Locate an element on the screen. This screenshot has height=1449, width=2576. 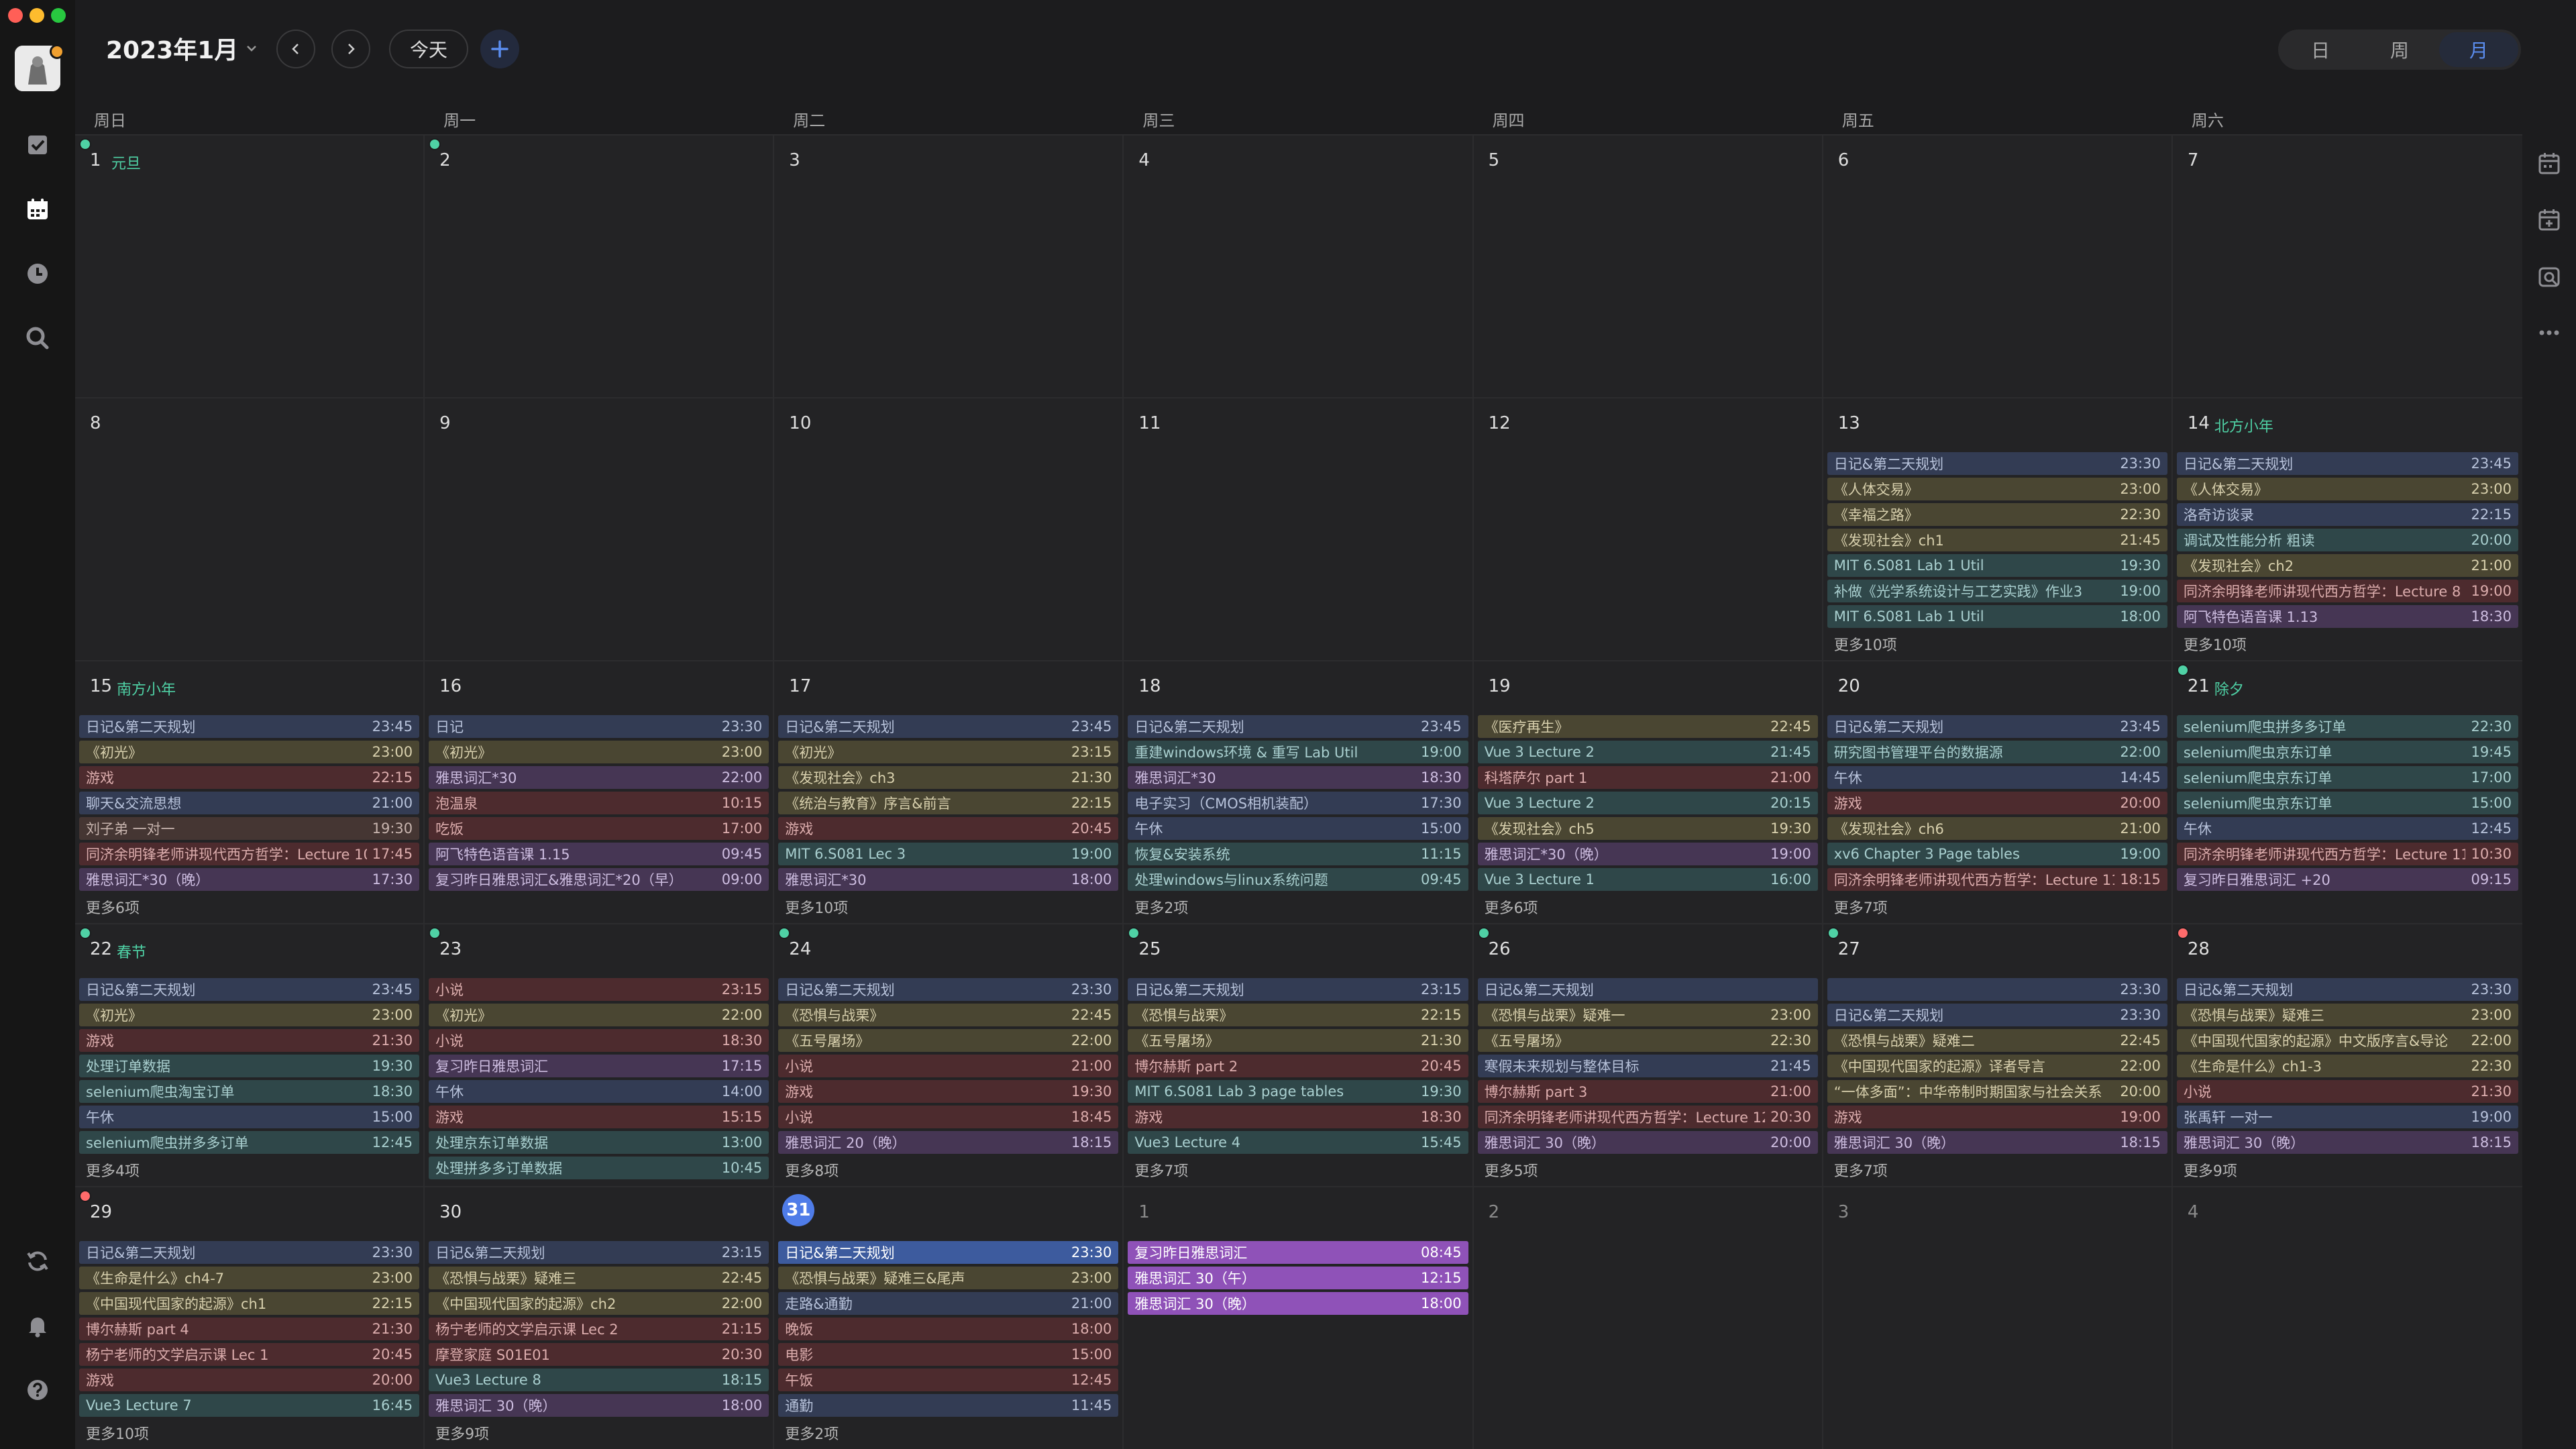
event-item: 《恐惧与战栗》疑难一 23:00 is located at coordinates (1647, 1015).